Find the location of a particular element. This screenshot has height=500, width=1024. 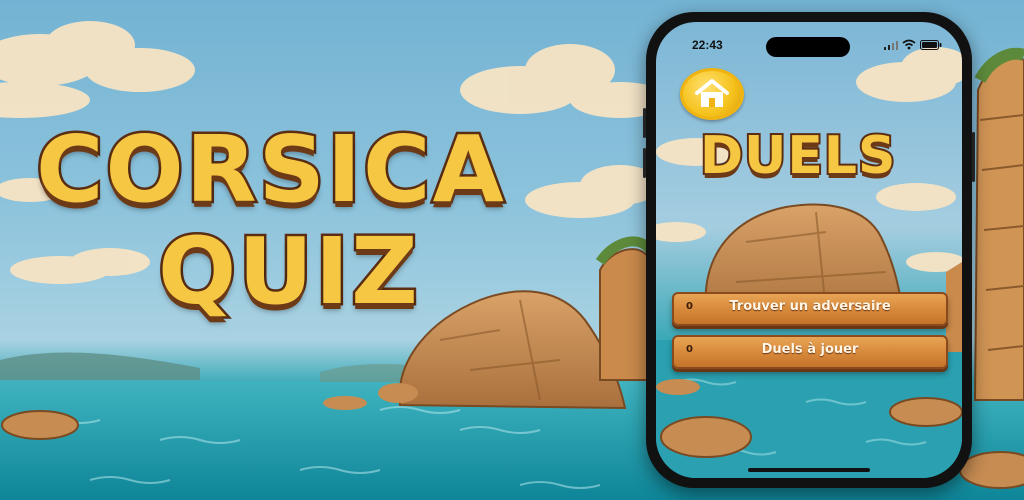

duels-to-play-label: Duels à jouer is located at coordinates (810, 349).